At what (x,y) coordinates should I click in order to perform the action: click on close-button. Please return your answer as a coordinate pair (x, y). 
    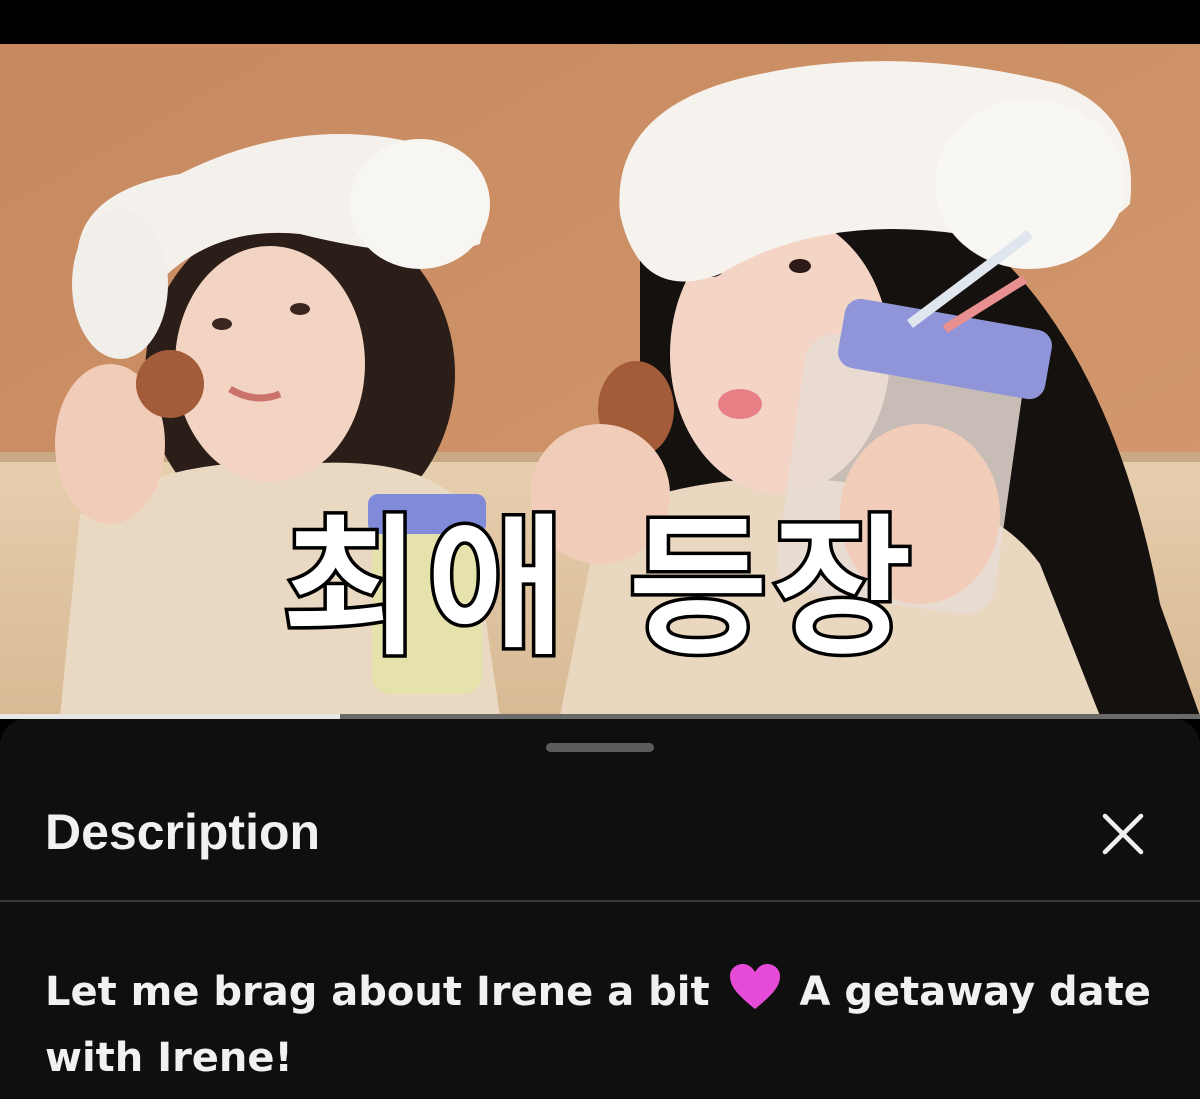
    Looking at the image, I should click on (1123, 834).